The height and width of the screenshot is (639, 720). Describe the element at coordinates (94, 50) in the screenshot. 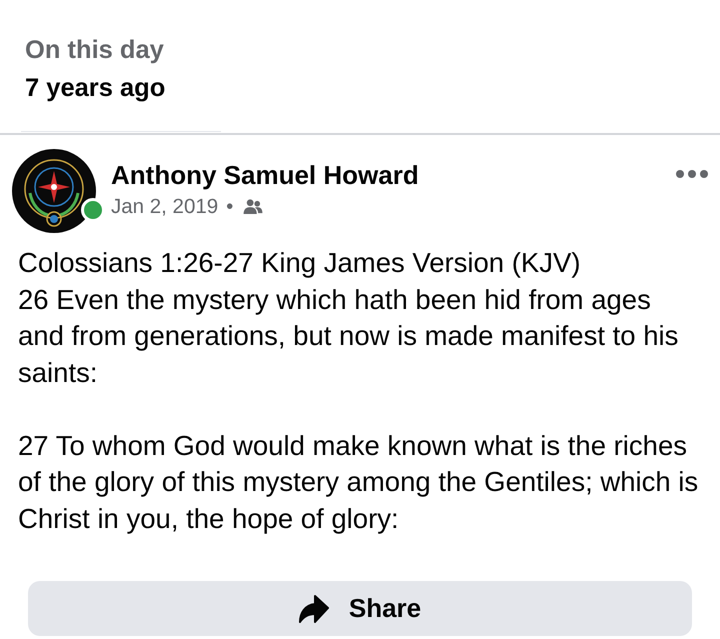

I see `memory-subtitle: On this day` at that location.